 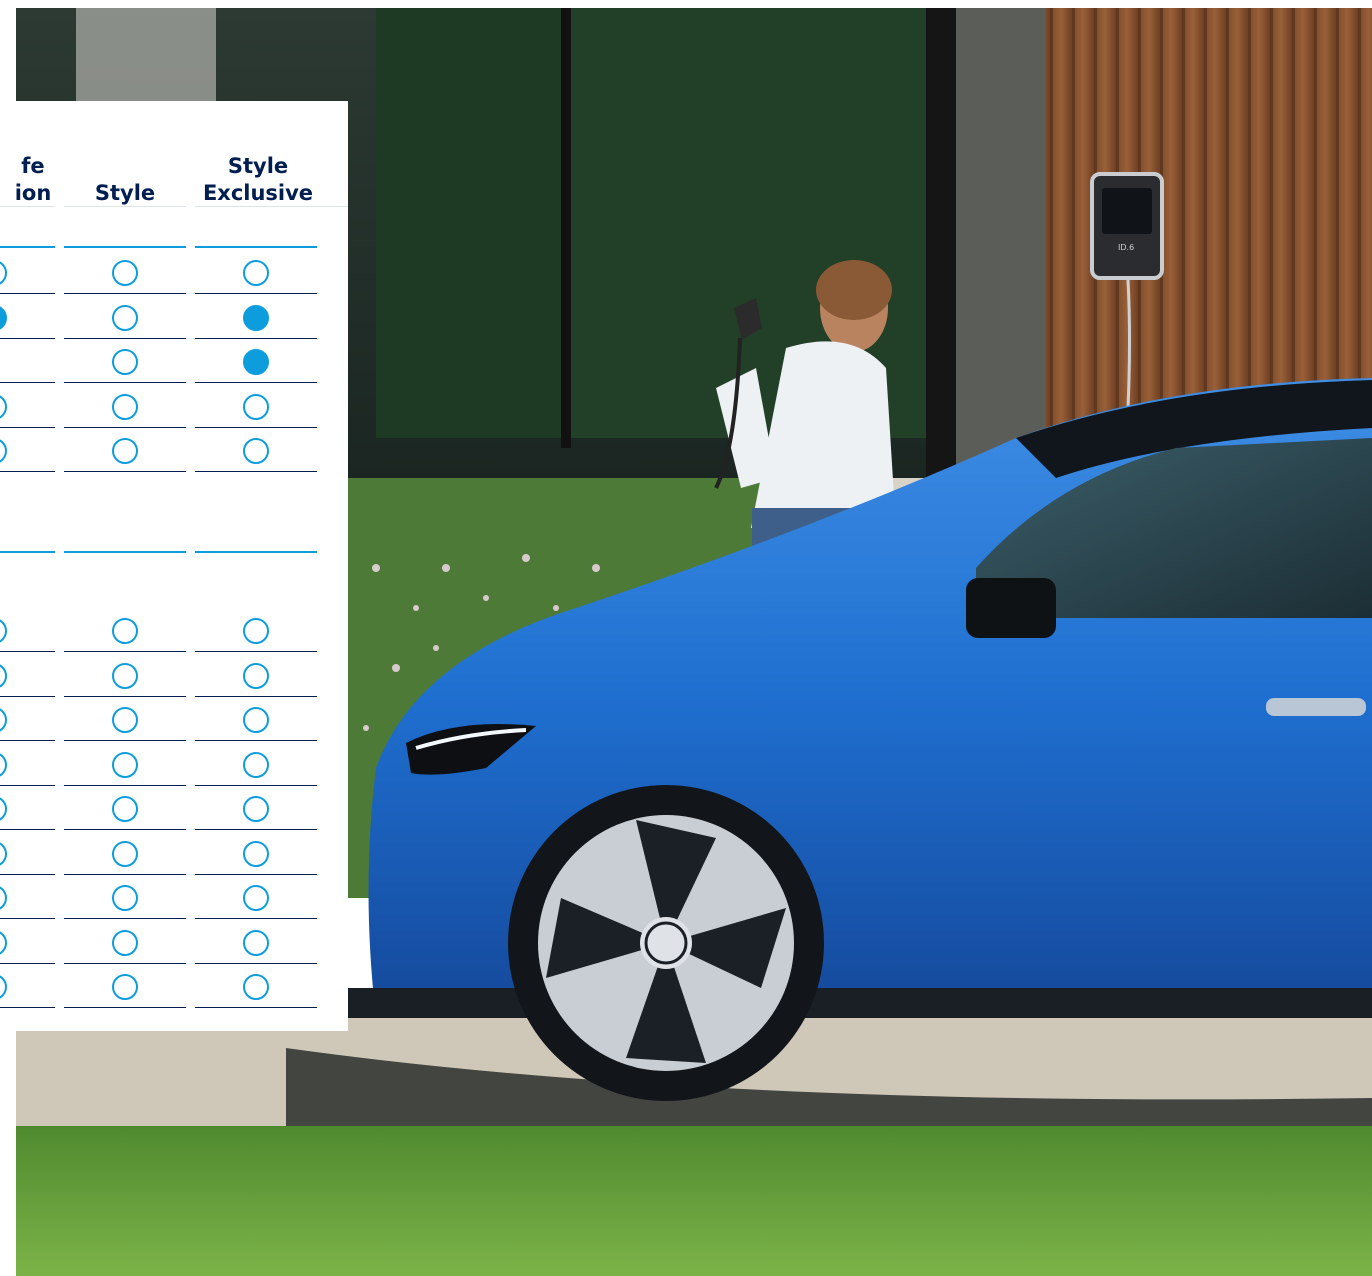 I want to click on column-header-style-exclusive: Style Exclusive, so click(x=258, y=176).